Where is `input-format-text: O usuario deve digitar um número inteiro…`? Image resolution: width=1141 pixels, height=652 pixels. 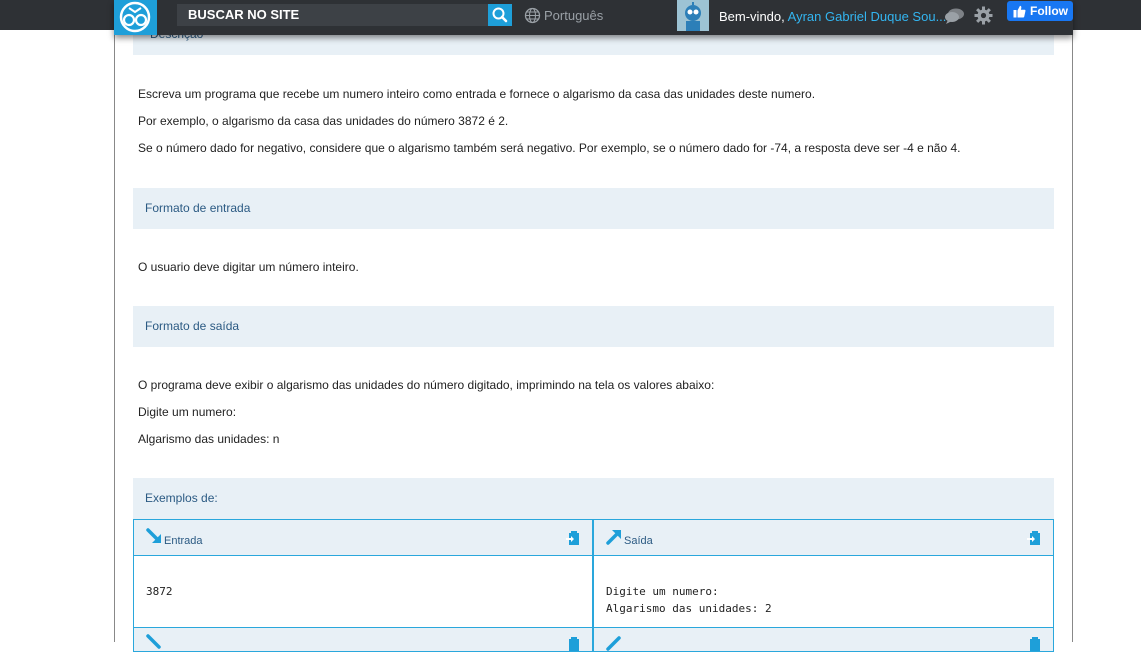
input-format-text: O usuario deve digitar um número inteiro… is located at coordinates (248, 267).